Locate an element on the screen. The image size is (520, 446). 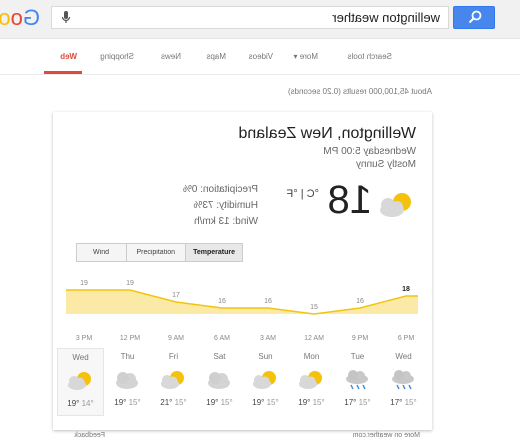
x-tick-label: 12 PM is located at coordinates (130, 338).